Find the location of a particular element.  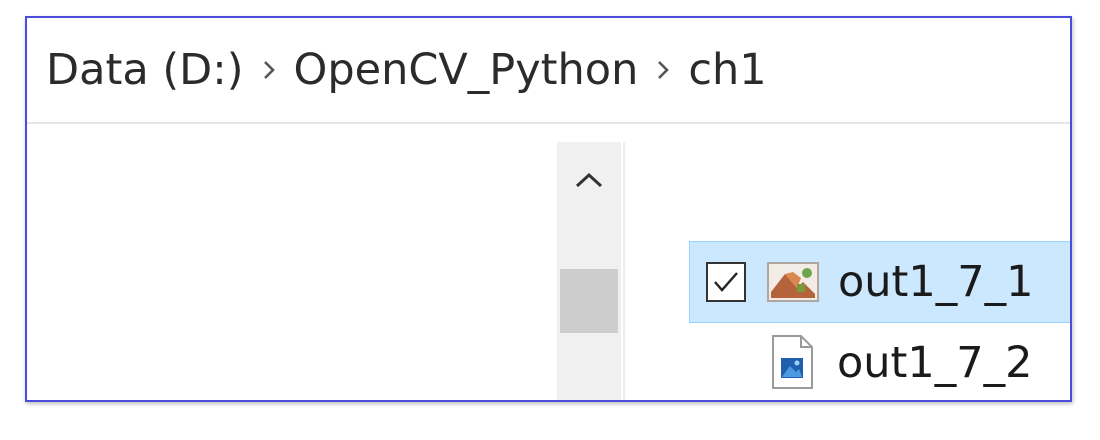

breadcrumb-item-opencv-python: OpenCV_Python is located at coordinates (466, 70).